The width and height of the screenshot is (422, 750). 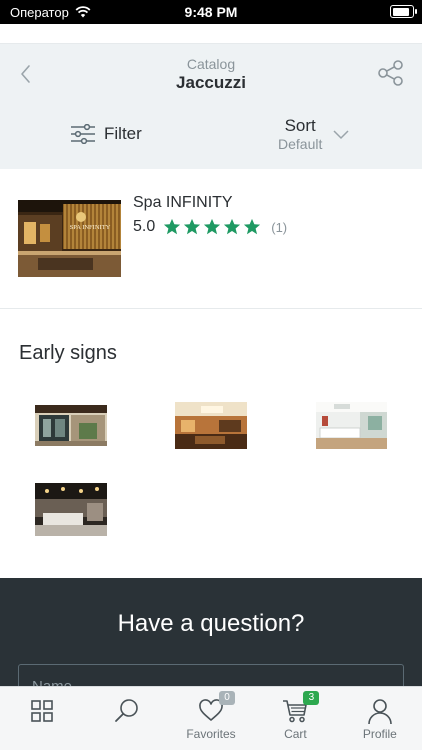 I want to click on tab-cart: 3 Cart, so click(x=295, y=718).